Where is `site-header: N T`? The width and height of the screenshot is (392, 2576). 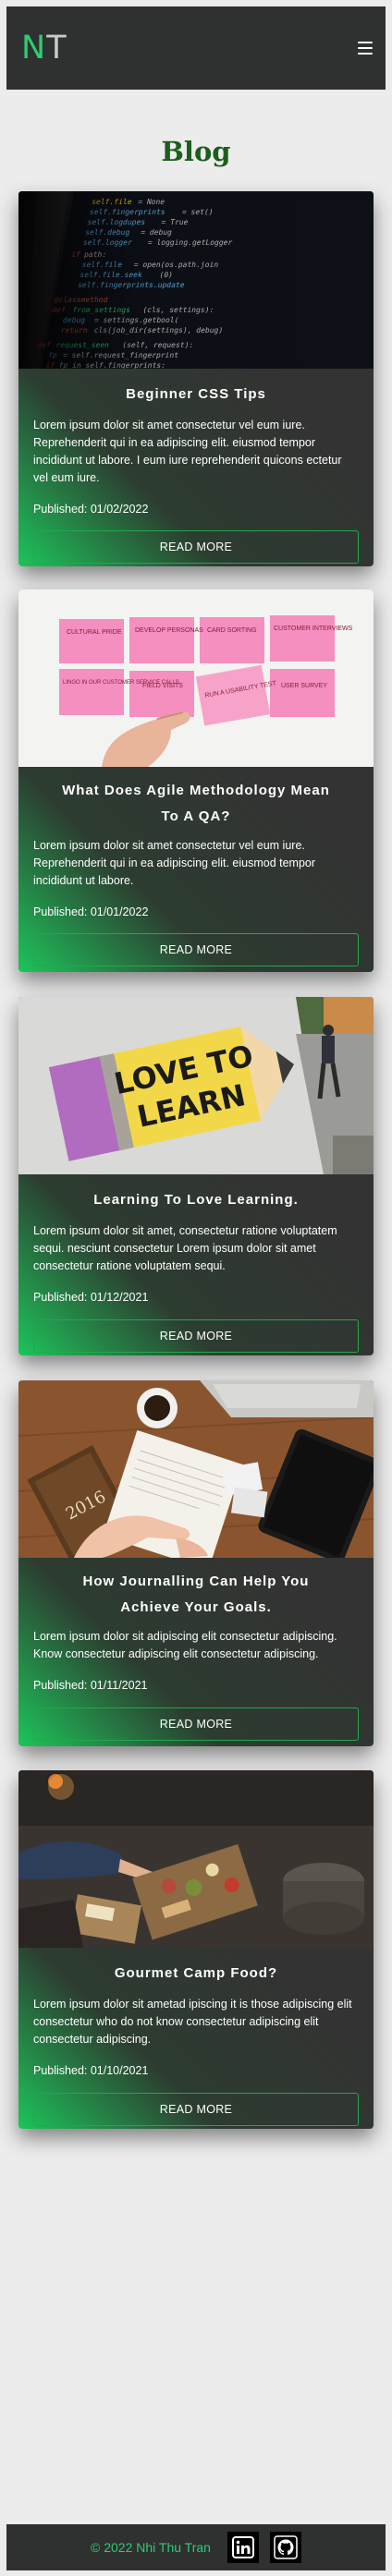 site-header: N T is located at coordinates (196, 48).